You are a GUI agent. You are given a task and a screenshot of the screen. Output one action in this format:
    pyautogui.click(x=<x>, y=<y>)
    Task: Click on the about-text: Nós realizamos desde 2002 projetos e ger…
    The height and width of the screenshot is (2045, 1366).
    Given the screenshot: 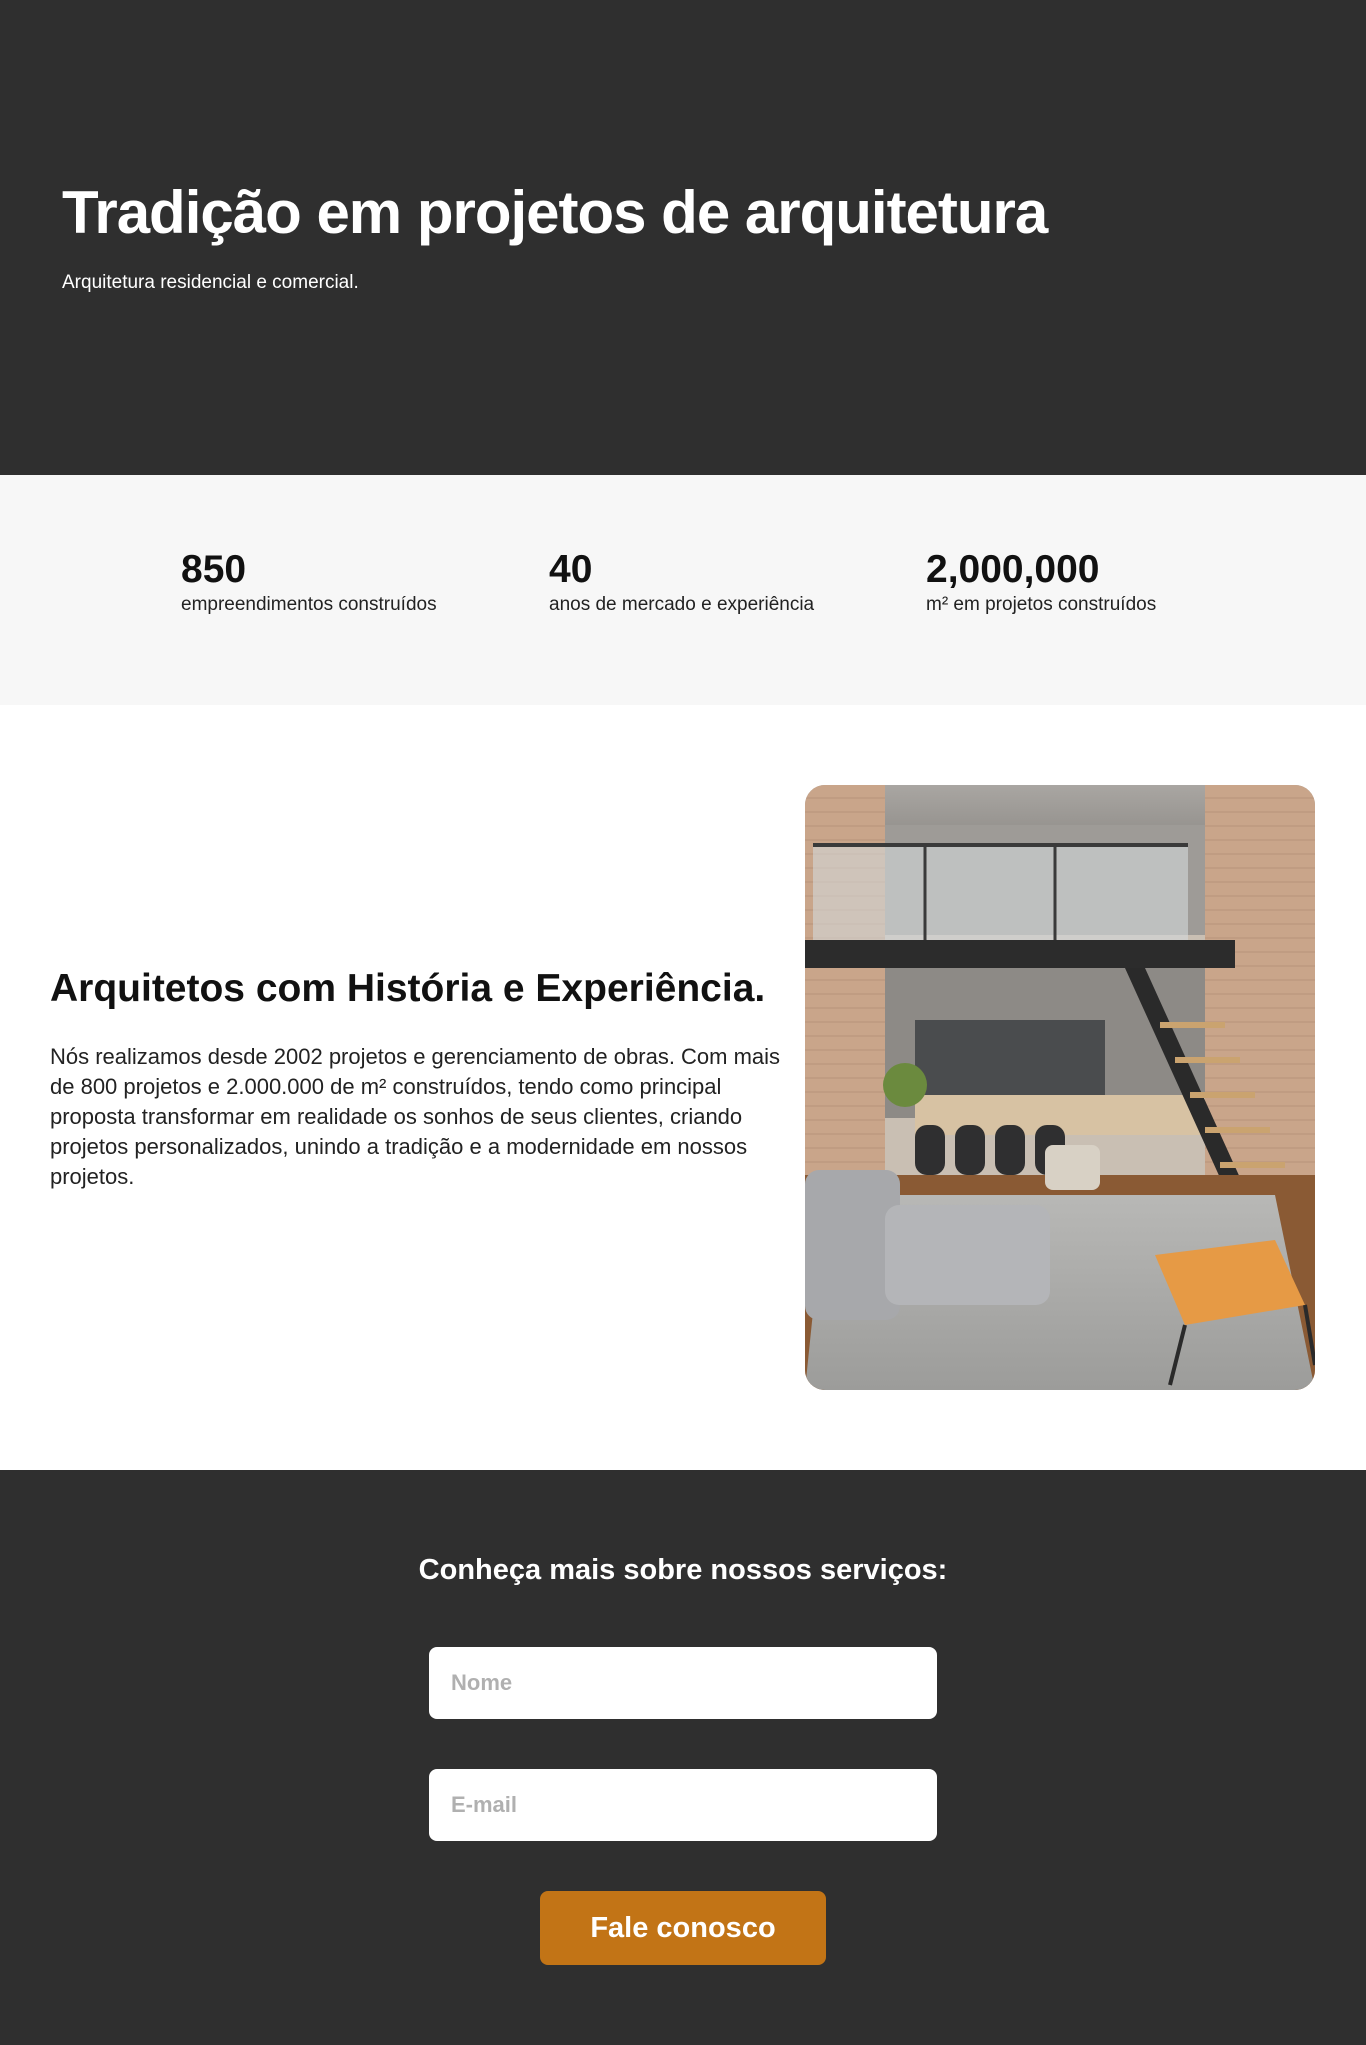 What is the action you would take?
    pyautogui.click(x=415, y=1116)
    